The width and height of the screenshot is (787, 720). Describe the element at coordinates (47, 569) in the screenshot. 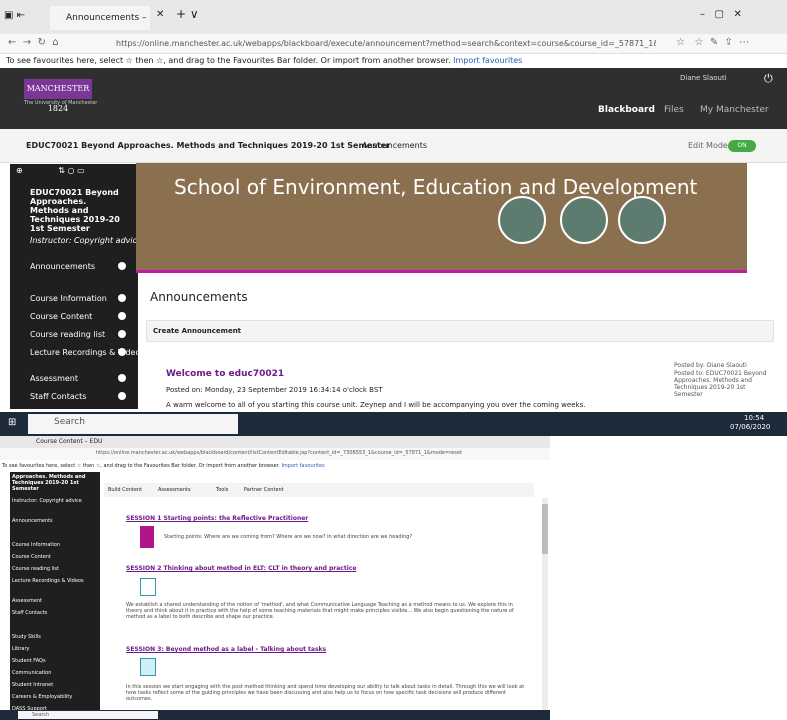

I see `menu-reading-list-2: Course reading list` at that location.